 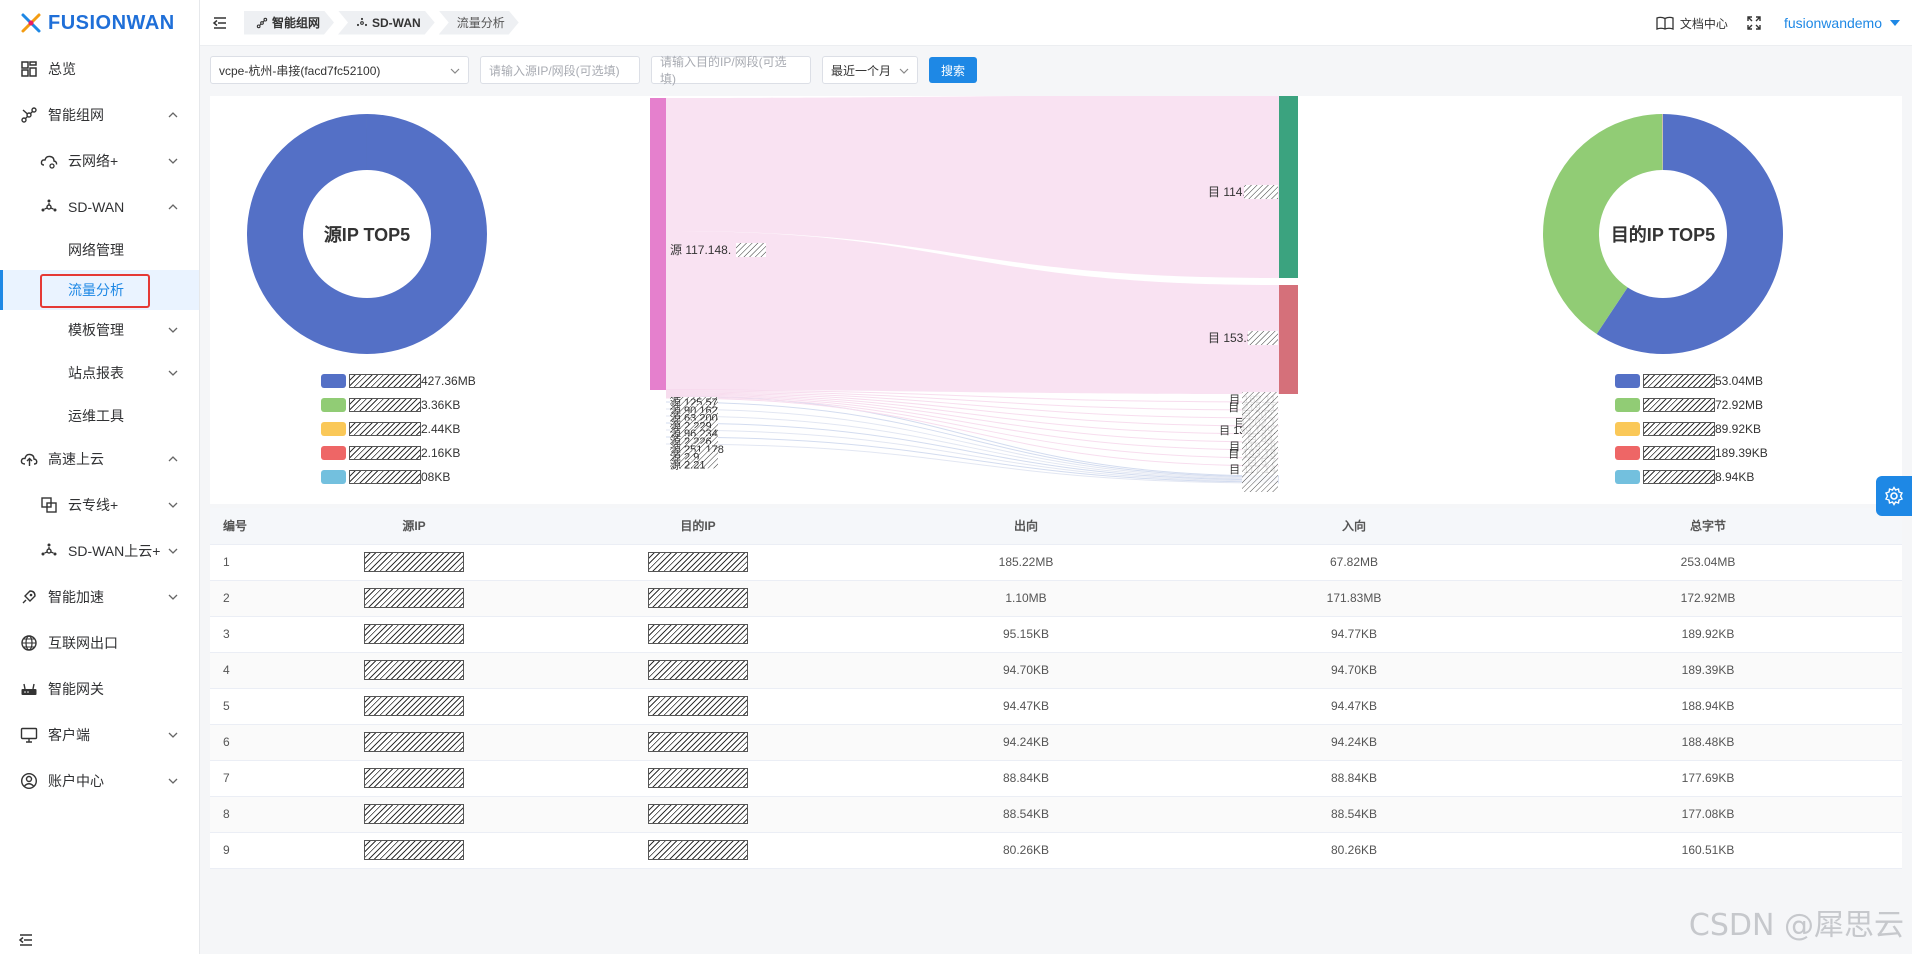 What do you see at coordinates (99, 69) in the screenshot?
I see `sidebar-item-overview: 总览` at bounding box center [99, 69].